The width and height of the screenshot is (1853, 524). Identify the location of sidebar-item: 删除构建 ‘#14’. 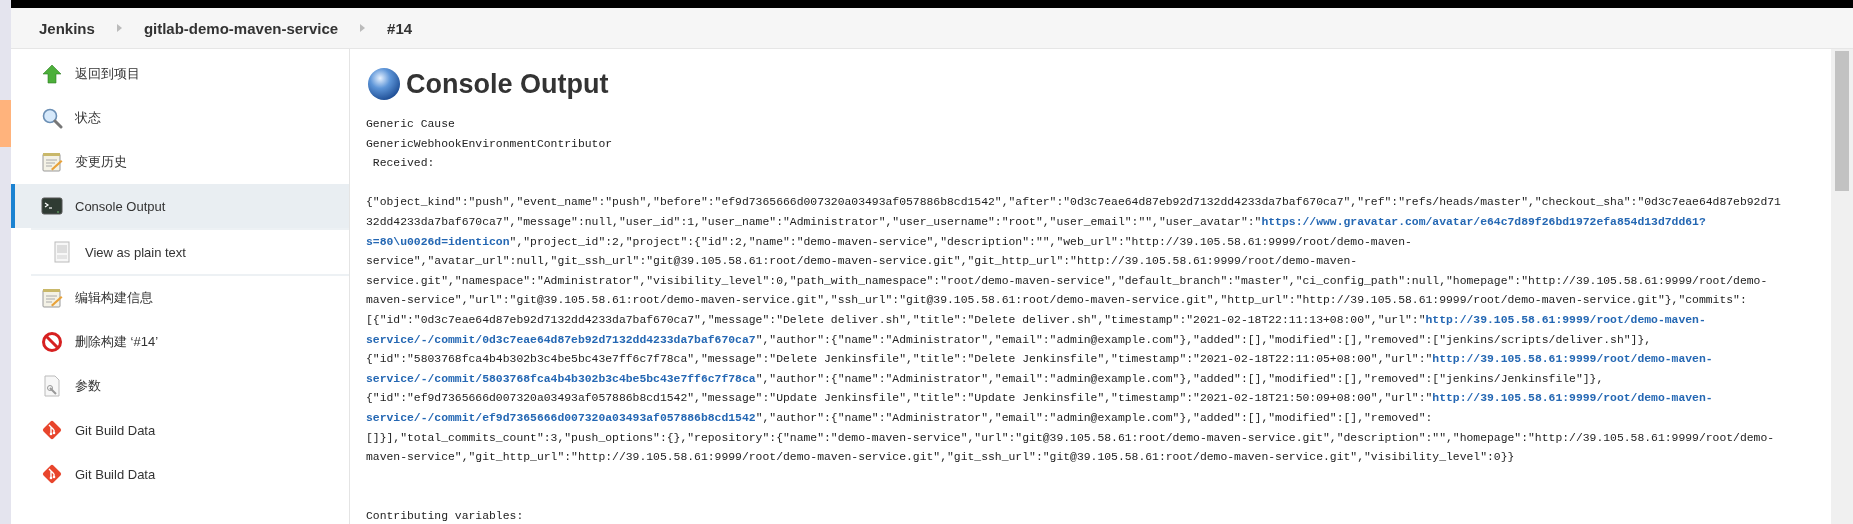
(180, 342).